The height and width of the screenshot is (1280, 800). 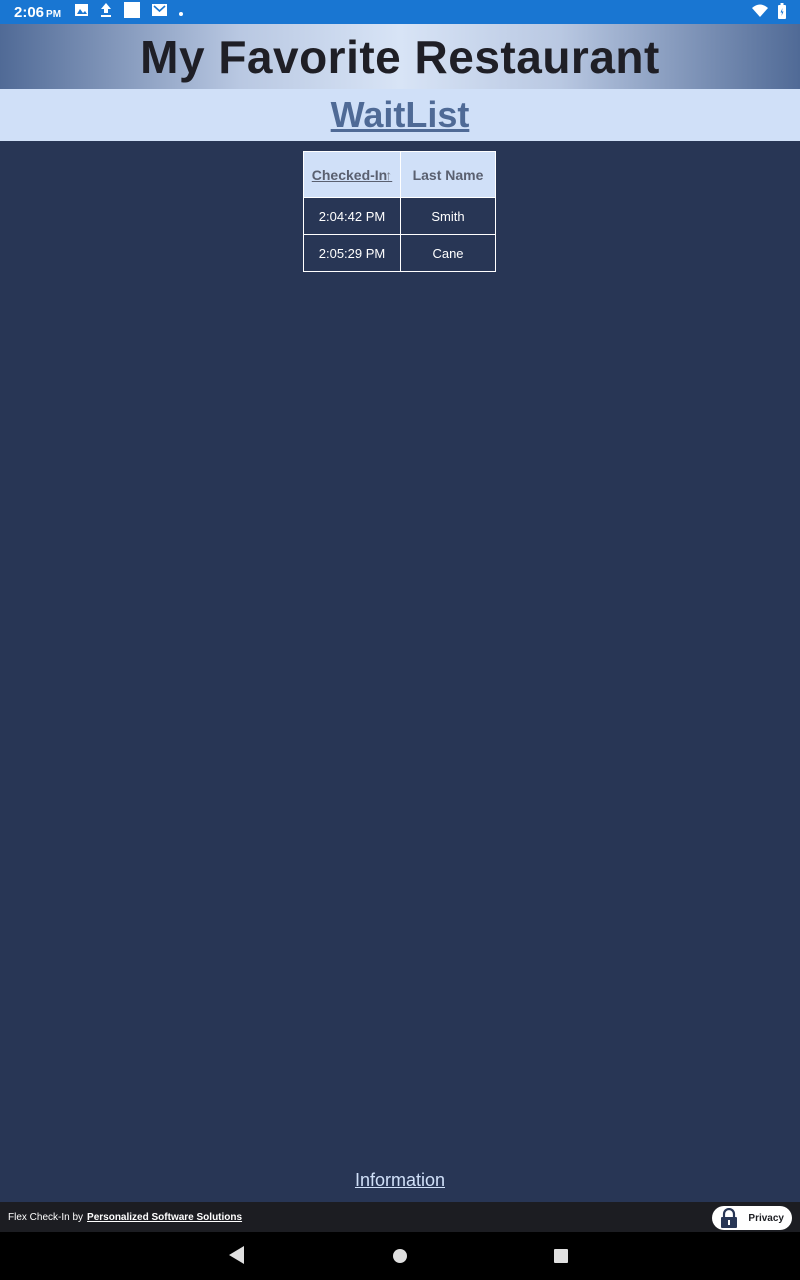 What do you see at coordinates (54, 14) in the screenshot?
I see `status-ampm: PM` at bounding box center [54, 14].